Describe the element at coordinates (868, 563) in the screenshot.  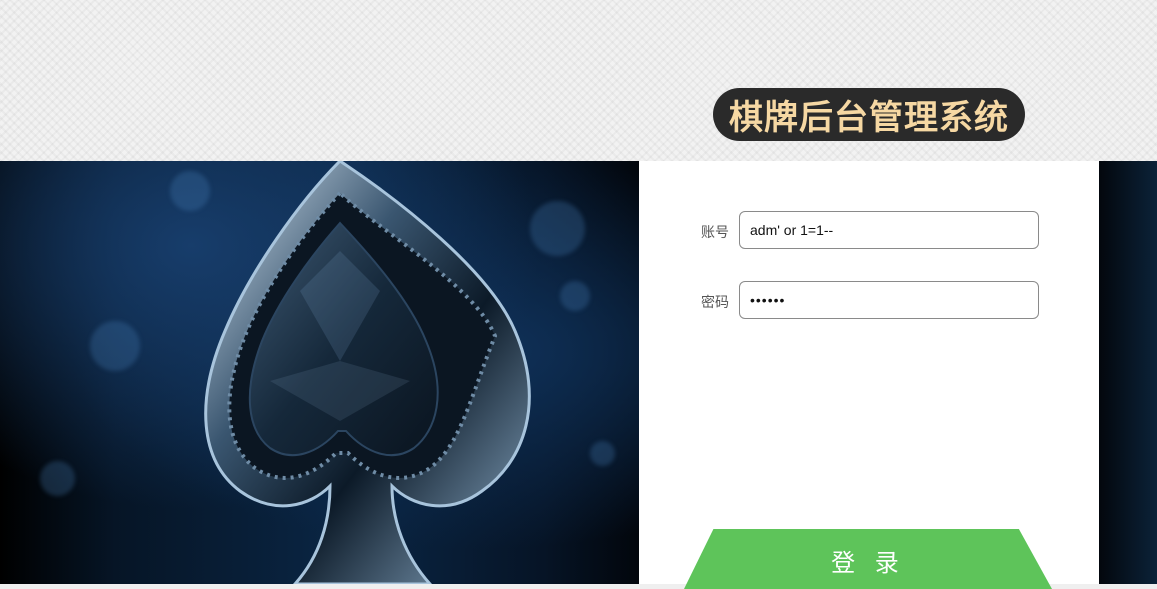
I see `login-button-label: 登 录` at that location.